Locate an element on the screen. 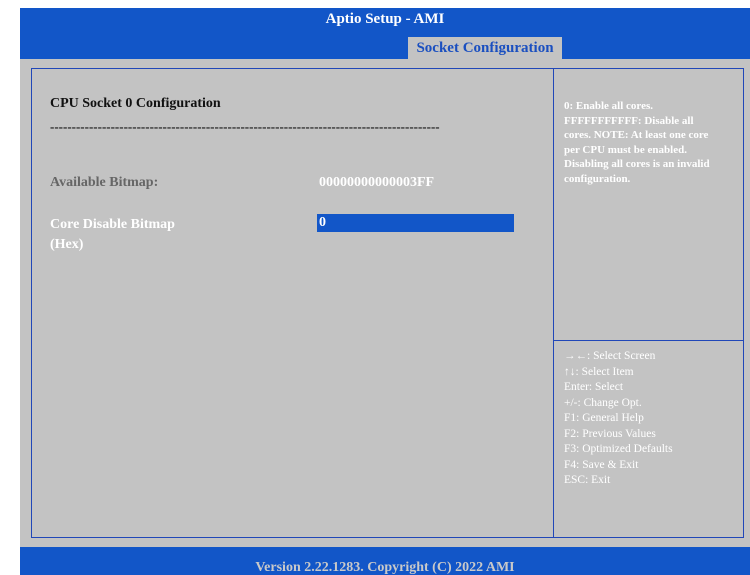 The width and height of the screenshot is (750, 575). core-disable-bitmap-label: Core Disable Bitmap (Hex) is located at coordinates (120, 235).